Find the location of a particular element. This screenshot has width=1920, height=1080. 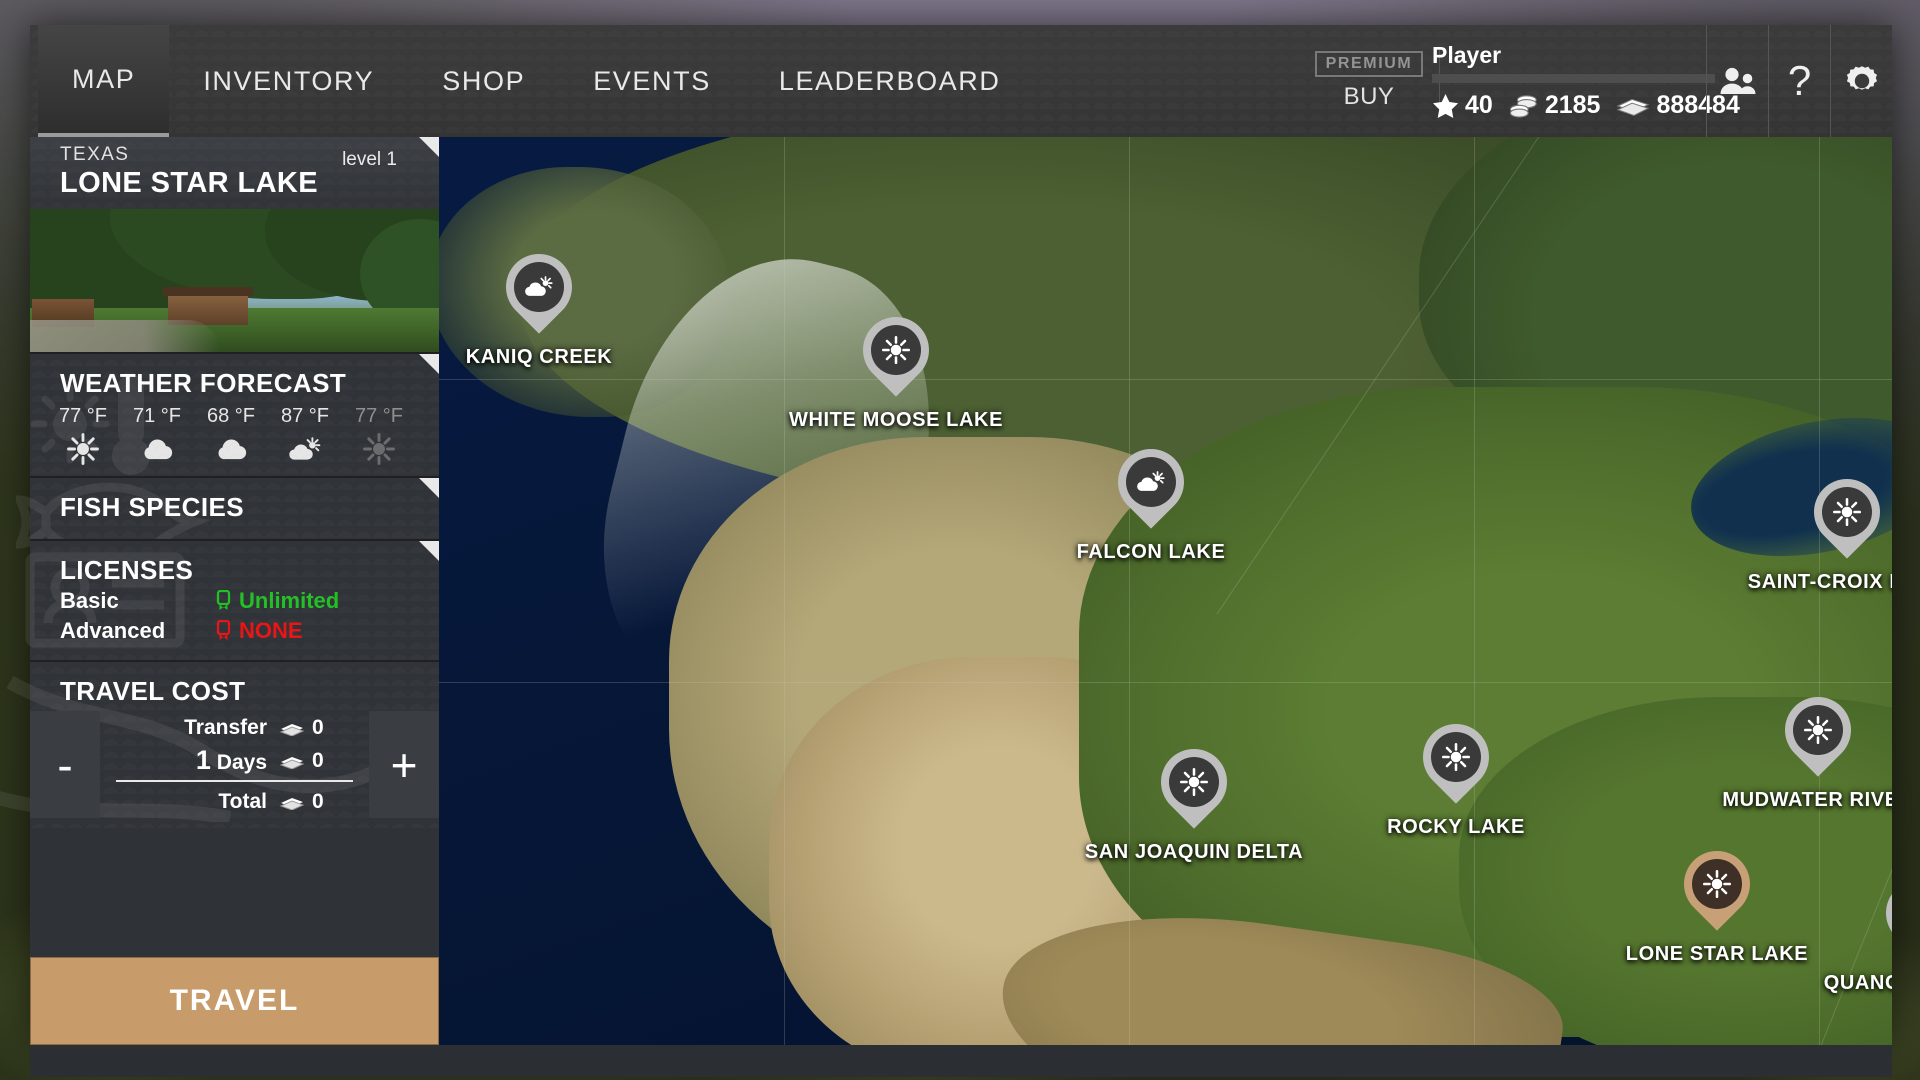

tab-label: EVENTS is located at coordinates (652, 80).